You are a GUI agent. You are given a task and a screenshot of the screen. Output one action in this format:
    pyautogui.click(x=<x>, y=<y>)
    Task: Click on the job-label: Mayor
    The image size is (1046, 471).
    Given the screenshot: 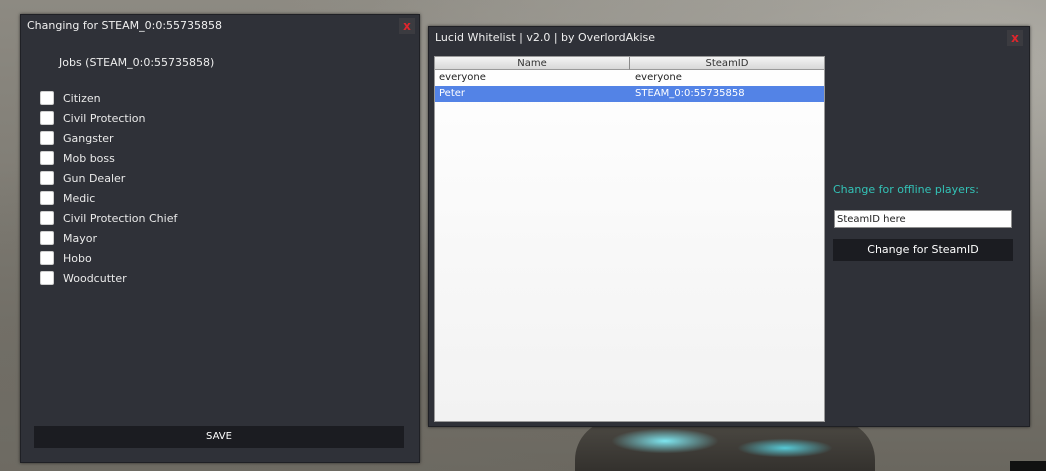 What is the action you would take?
    pyautogui.click(x=80, y=238)
    